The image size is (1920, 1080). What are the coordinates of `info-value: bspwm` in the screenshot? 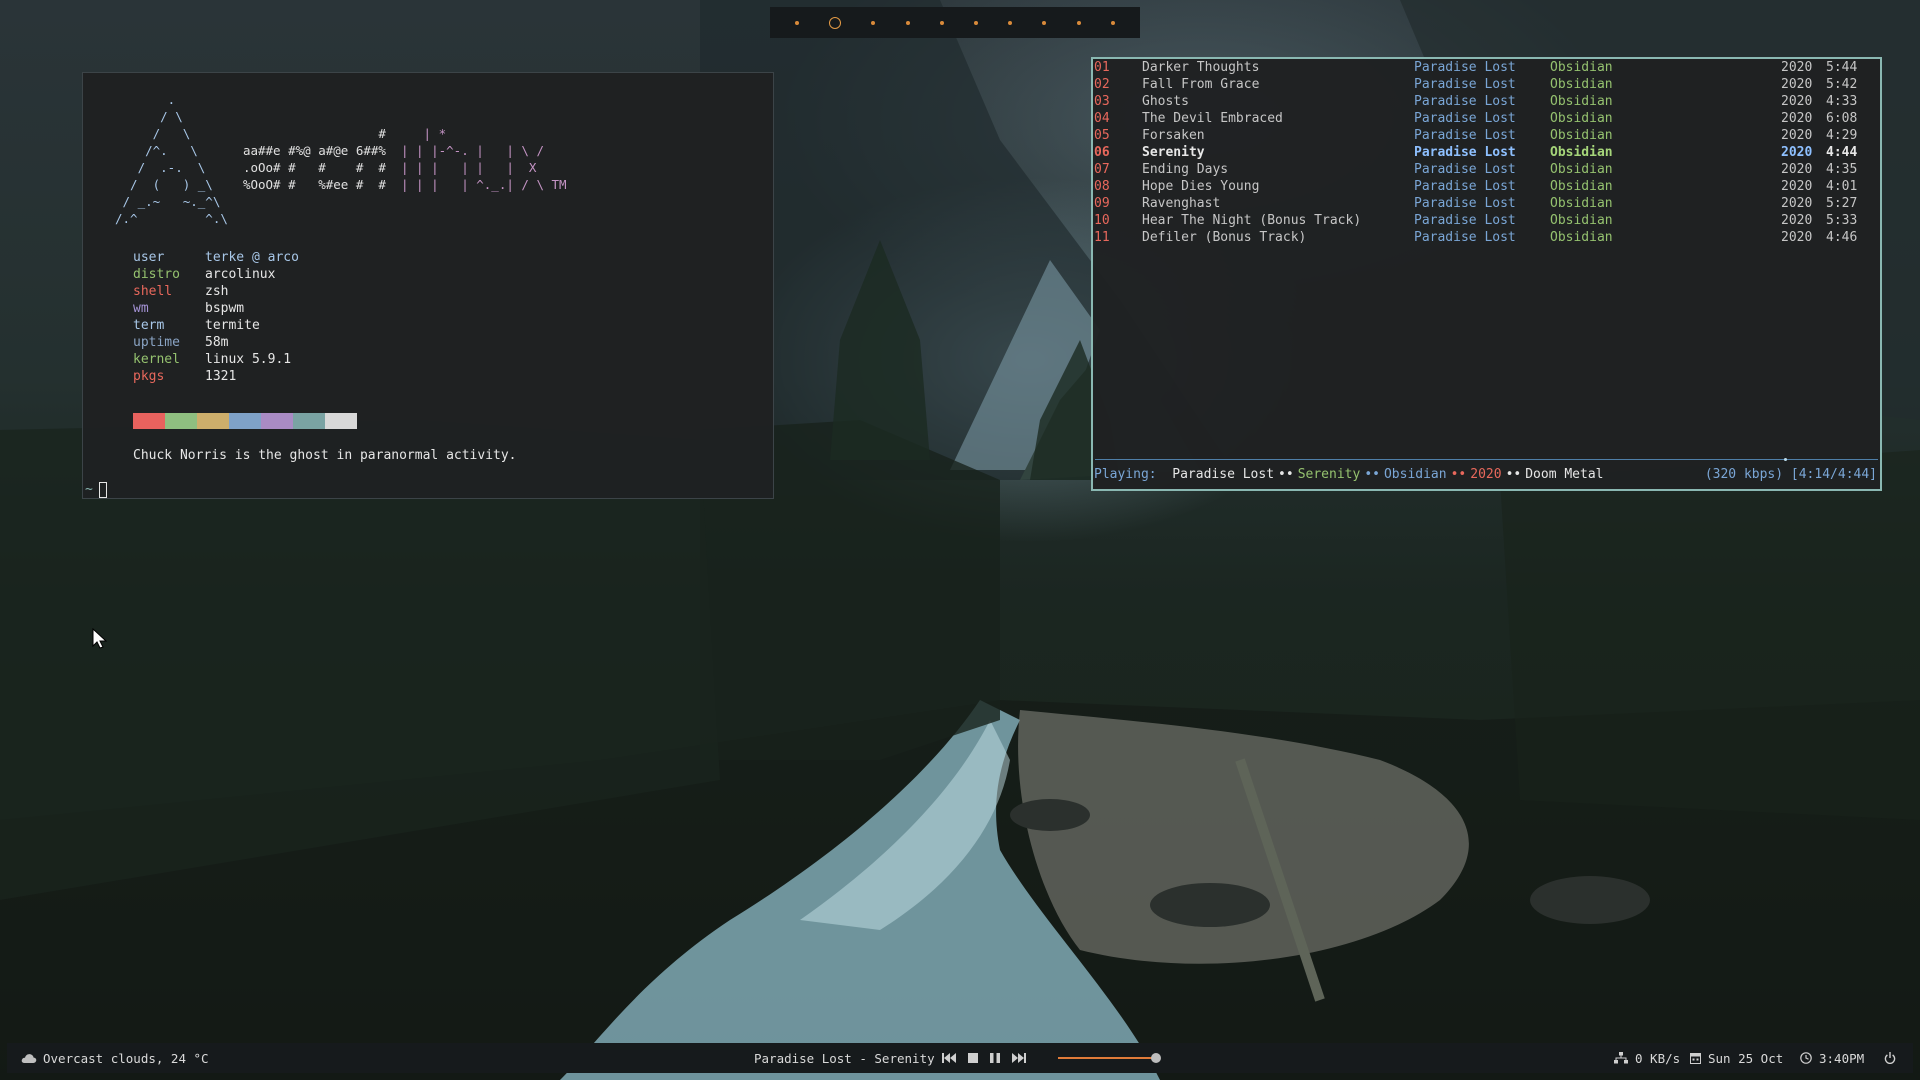 It's located at (225, 308).